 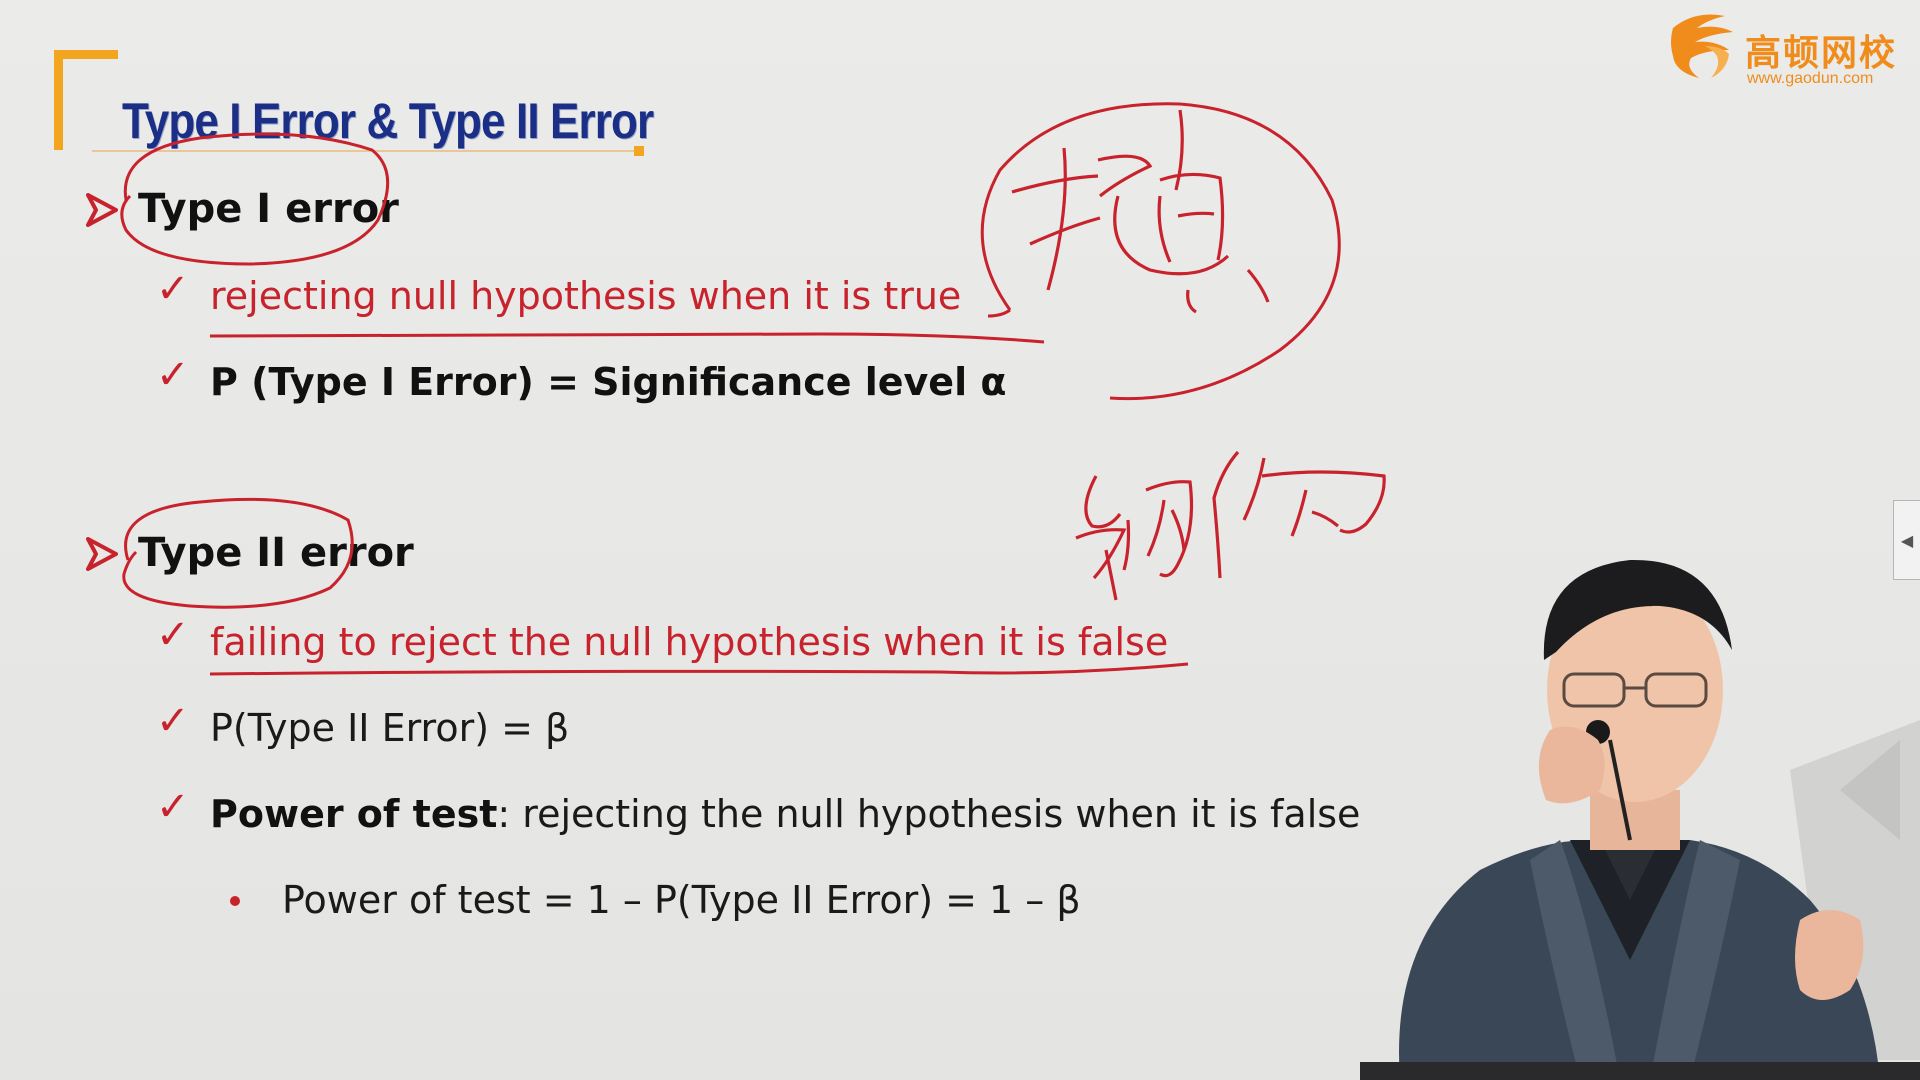 I want to click on presenter-video, so click(x=1640, y=819).